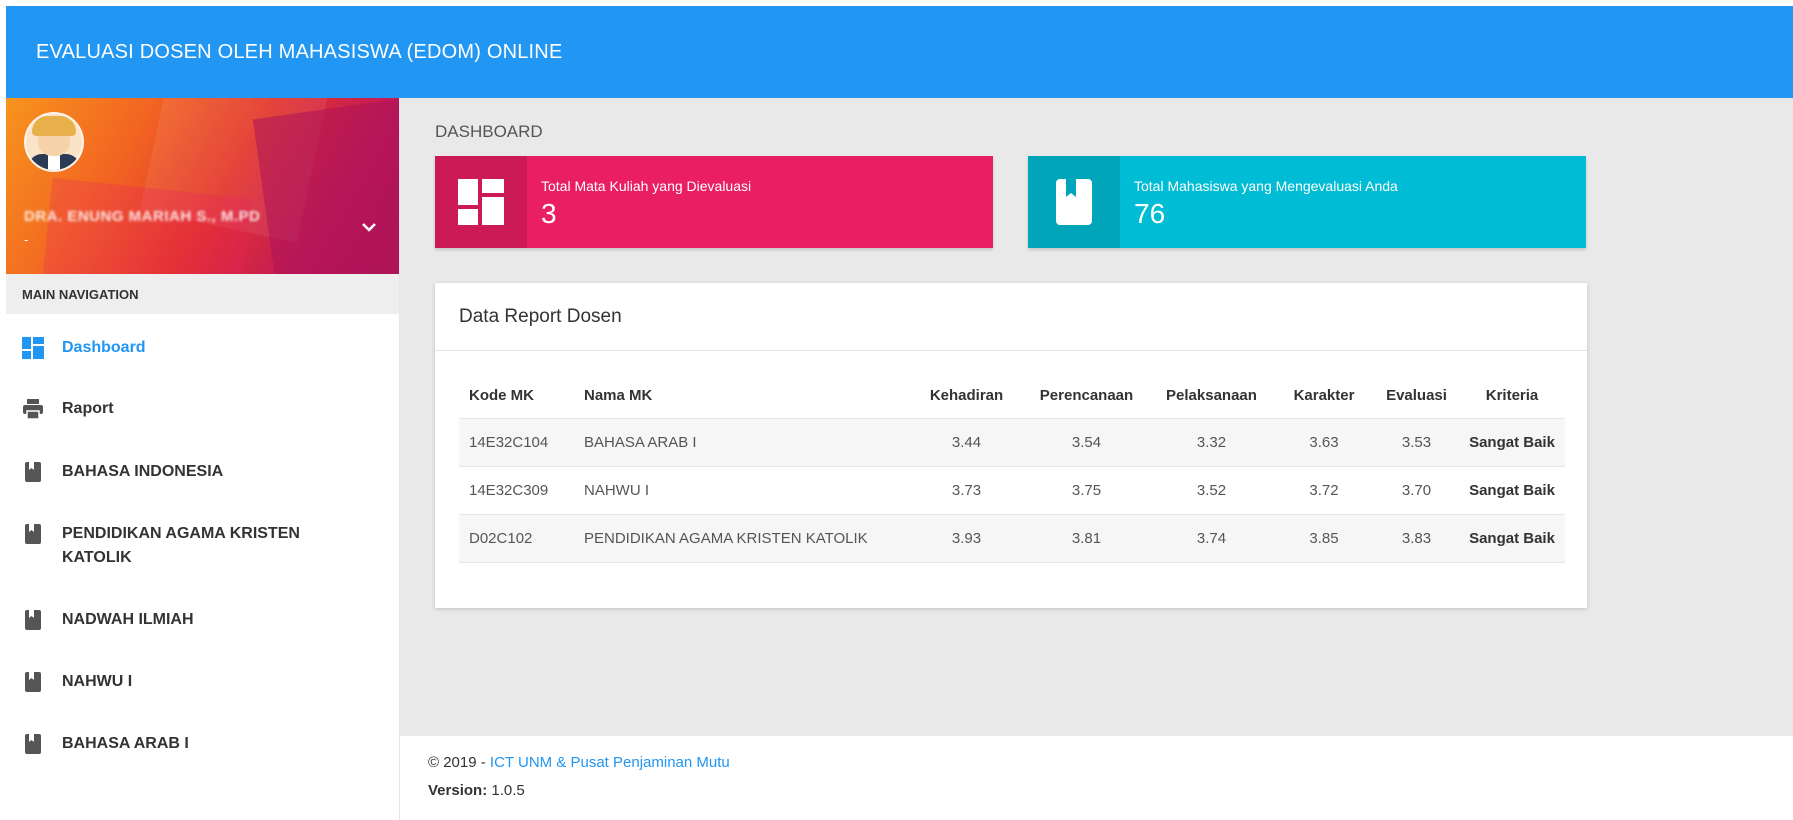  Describe the element at coordinates (610, 762) in the screenshot. I see `footer-link: ICT UNM & Pusat Penjaminan Mutu` at that location.